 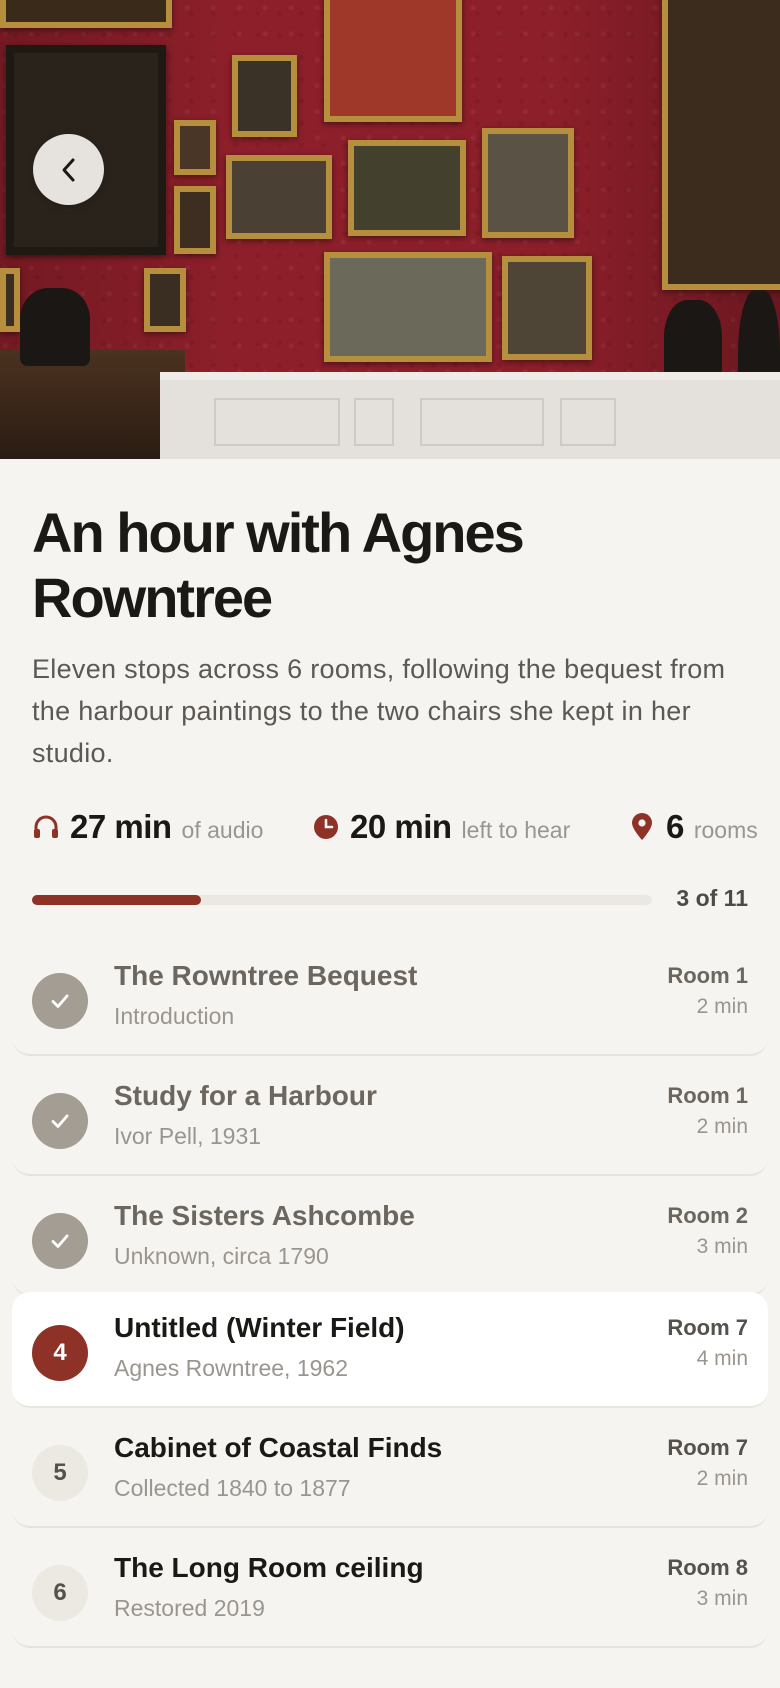 I want to click on stat-left-value: 20 min, so click(x=401, y=826).